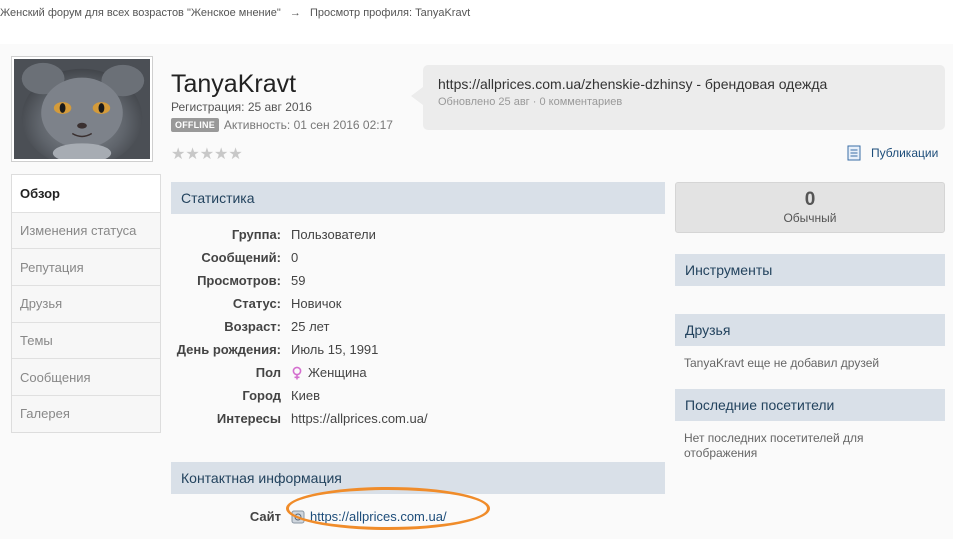 The height and width of the screenshot is (539, 953). I want to click on avatar, so click(82, 109).